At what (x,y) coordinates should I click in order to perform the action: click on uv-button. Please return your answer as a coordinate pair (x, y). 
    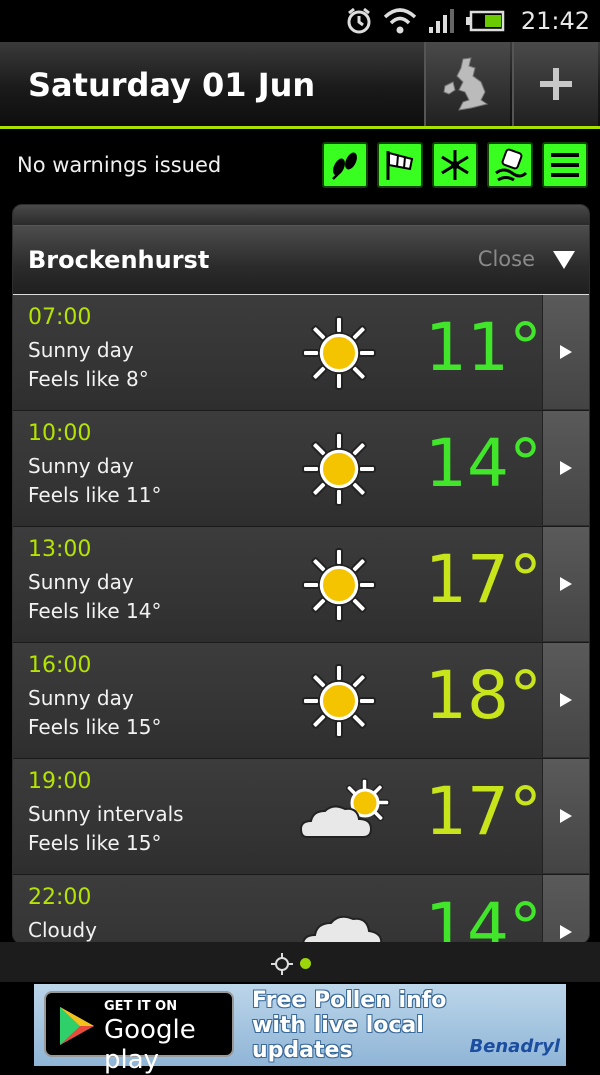
    Looking at the image, I should click on (510, 165).